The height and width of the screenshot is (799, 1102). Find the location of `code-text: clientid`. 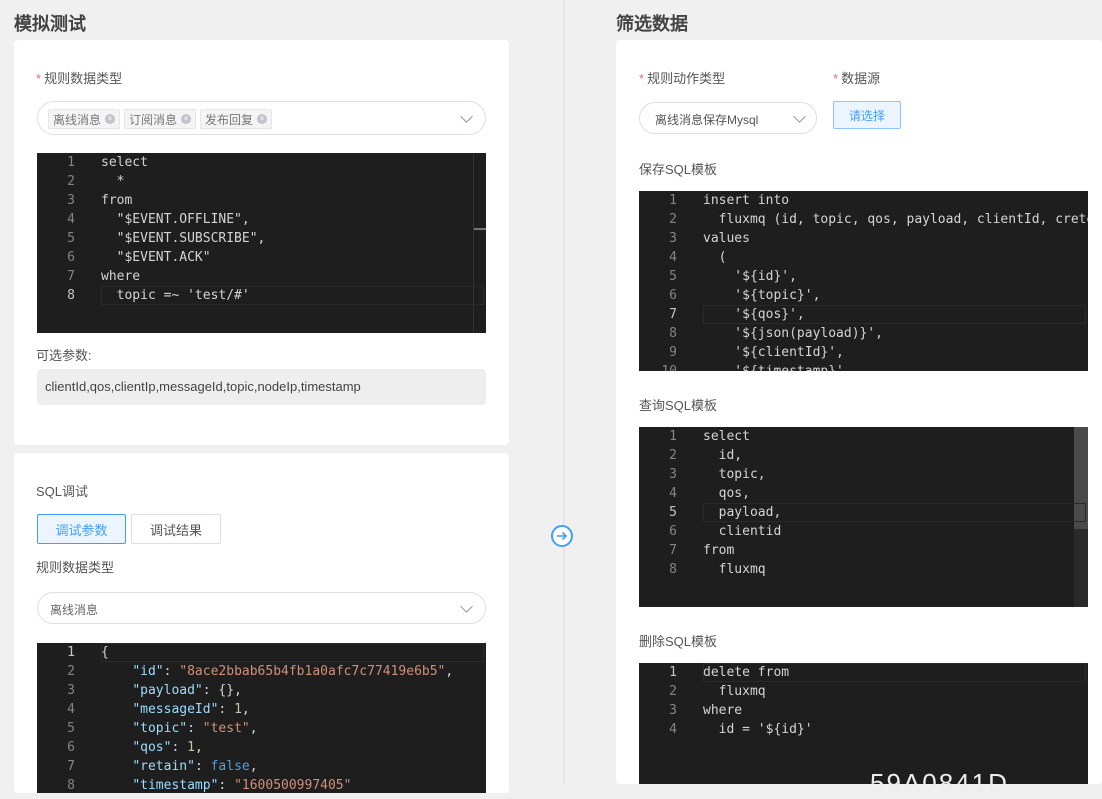

code-text: clientid is located at coordinates (742, 531).